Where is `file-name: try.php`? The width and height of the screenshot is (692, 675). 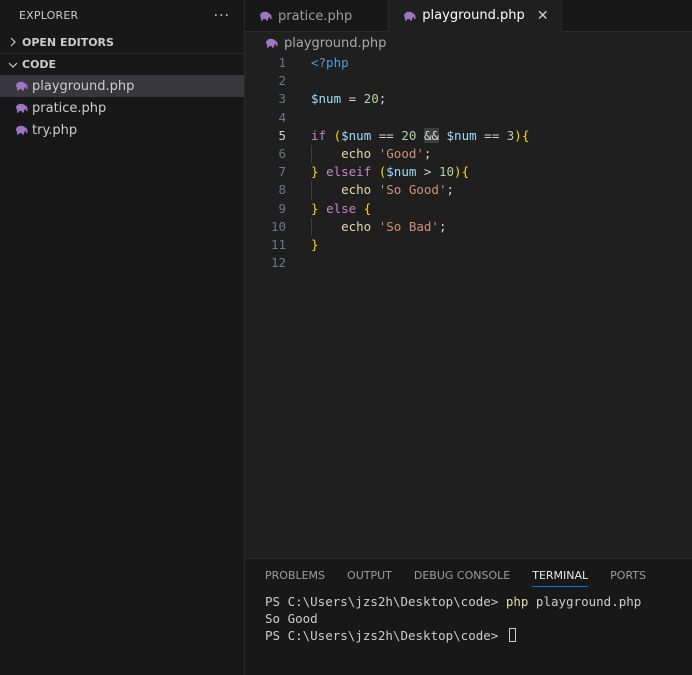
file-name: try.php is located at coordinates (55, 130).